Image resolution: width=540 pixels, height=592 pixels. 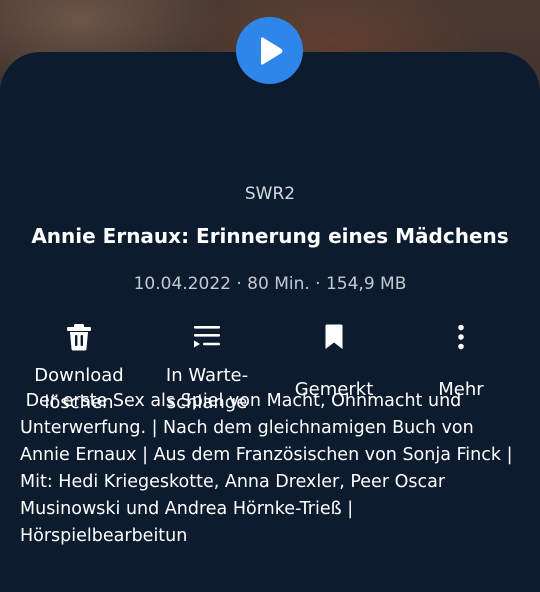 What do you see at coordinates (207, 337) in the screenshot?
I see `queue-icon` at bounding box center [207, 337].